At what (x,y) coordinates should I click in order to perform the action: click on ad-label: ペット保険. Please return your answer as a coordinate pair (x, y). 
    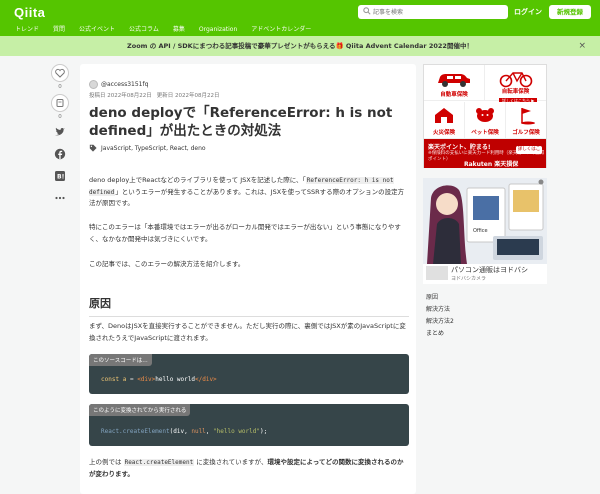
    Looking at the image, I should click on (485, 133).